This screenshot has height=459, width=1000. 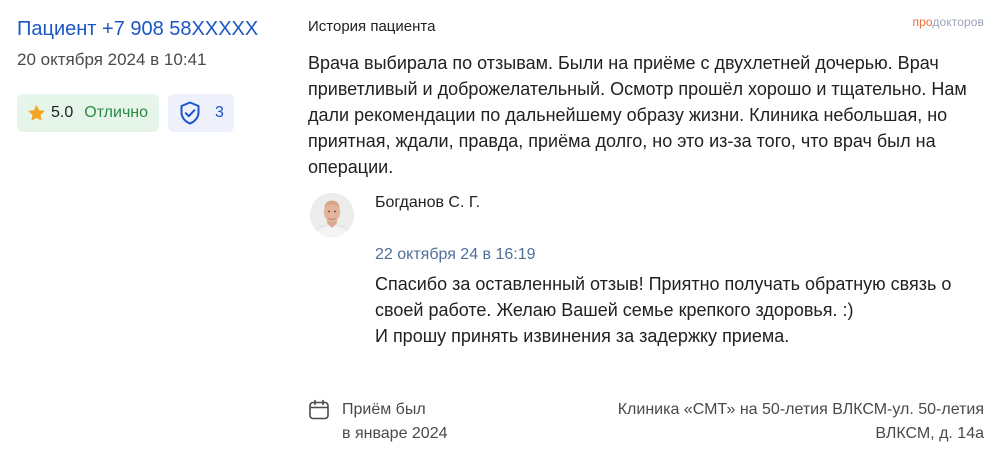 What do you see at coordinates (372, 26) in the screenshot?
I see `section-title: История пациента` at bounding box center [372, 26].